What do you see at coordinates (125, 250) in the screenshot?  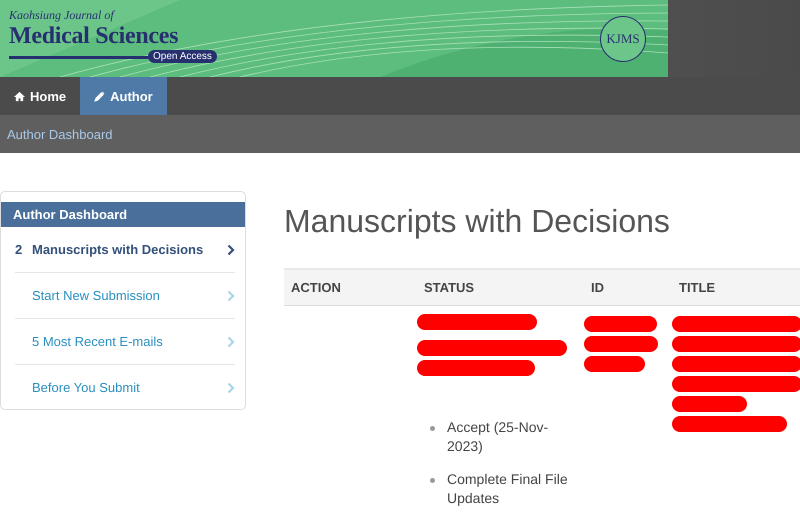 I see `sidebar-item: 2 Manuscripts with Decisions` at bounding box center [125, 250].